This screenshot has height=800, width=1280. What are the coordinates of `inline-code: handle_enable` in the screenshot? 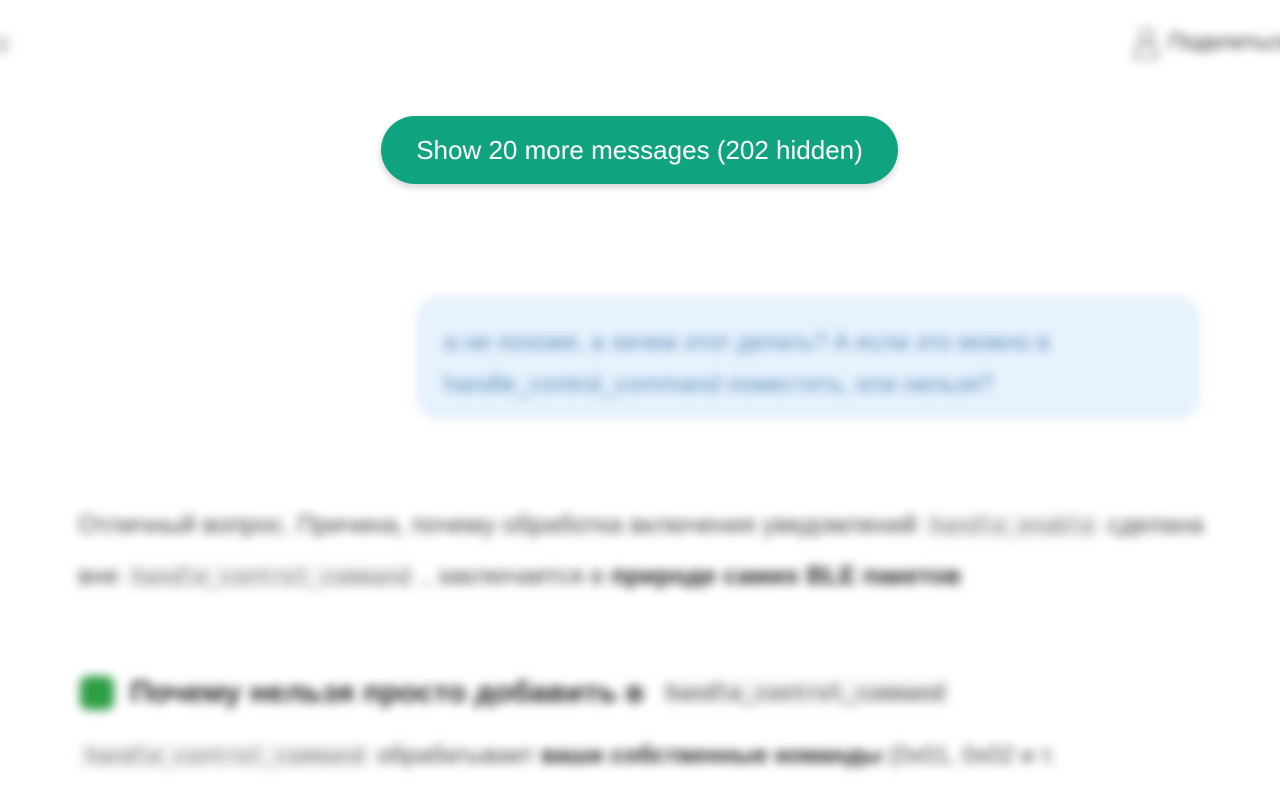 It's located at (1012, 526).